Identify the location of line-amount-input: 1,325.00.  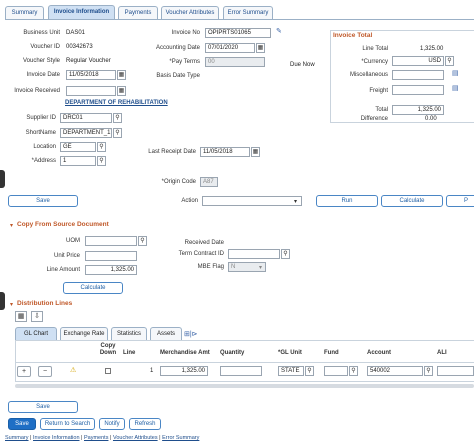
(111, 270).